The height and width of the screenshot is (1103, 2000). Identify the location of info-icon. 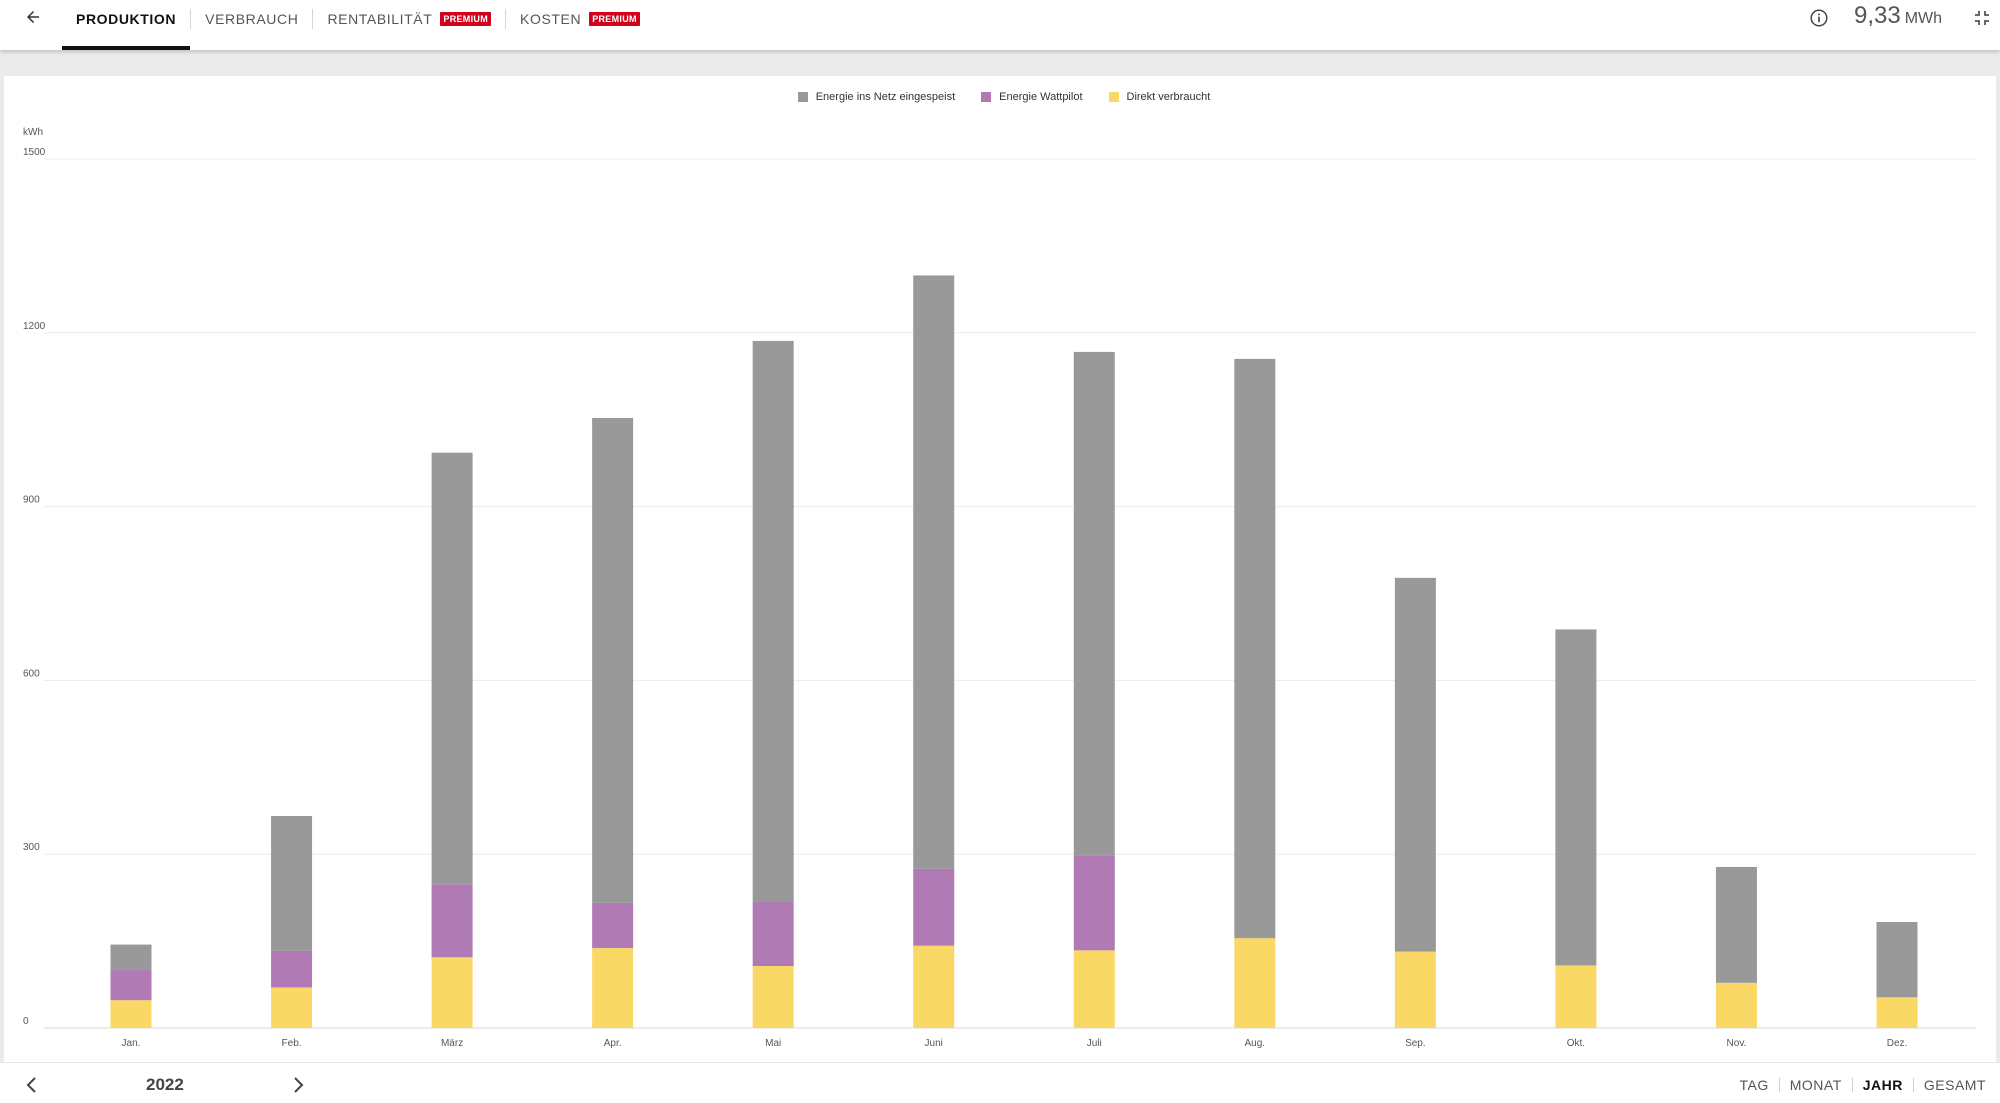
(1819, 18).